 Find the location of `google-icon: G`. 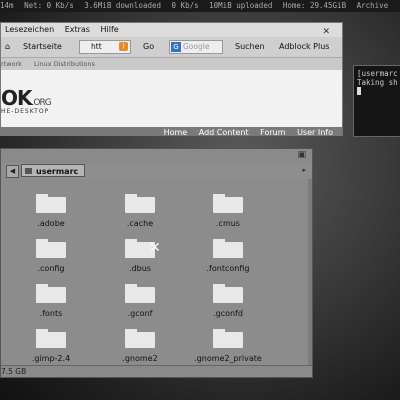

google-icon: G is located at coordinates (176, 47).